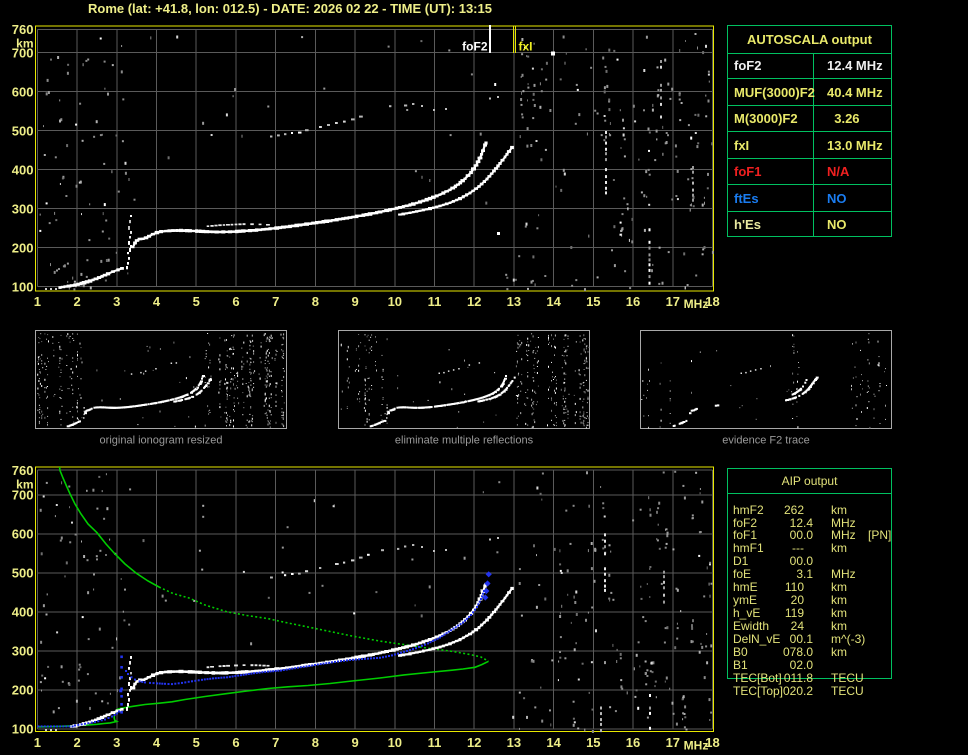 The height and width of the screenshot is (755, 968). What do you see at coordinates (475, 47) in the screenshot?
I see `svg-text: foF2` at bounding box center [475, 47].